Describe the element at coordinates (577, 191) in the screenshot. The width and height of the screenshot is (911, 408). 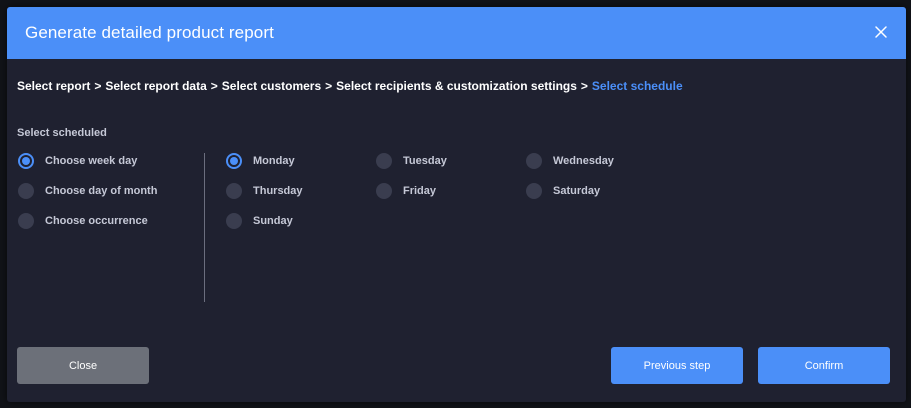
I see `radio-label: Saturday` at that location.